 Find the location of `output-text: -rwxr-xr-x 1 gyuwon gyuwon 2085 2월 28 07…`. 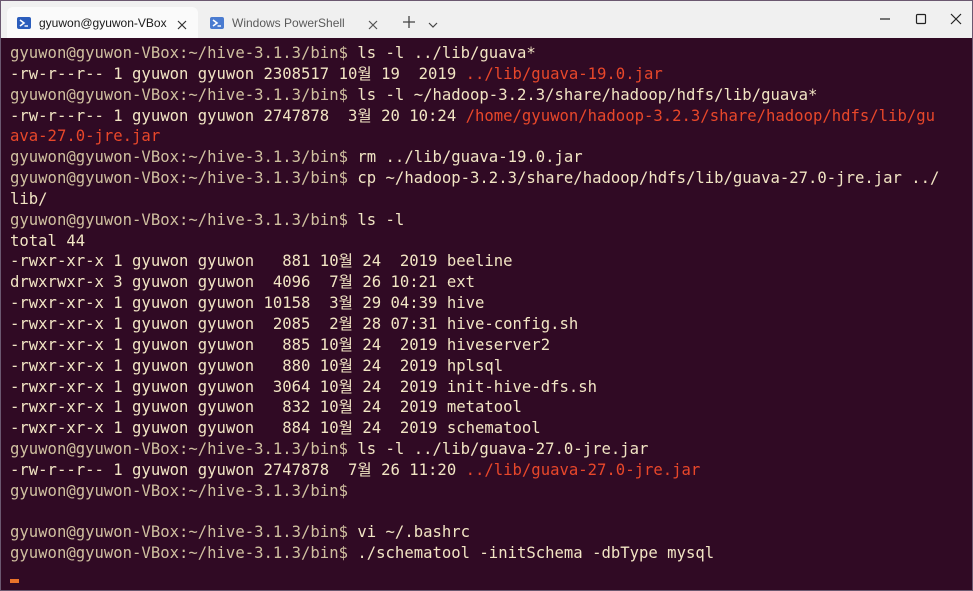

output-text: -rwxr-xr-x 1 gyuwon gyuwon 2085 2월 28 07… is located at coordinates (294, 323).